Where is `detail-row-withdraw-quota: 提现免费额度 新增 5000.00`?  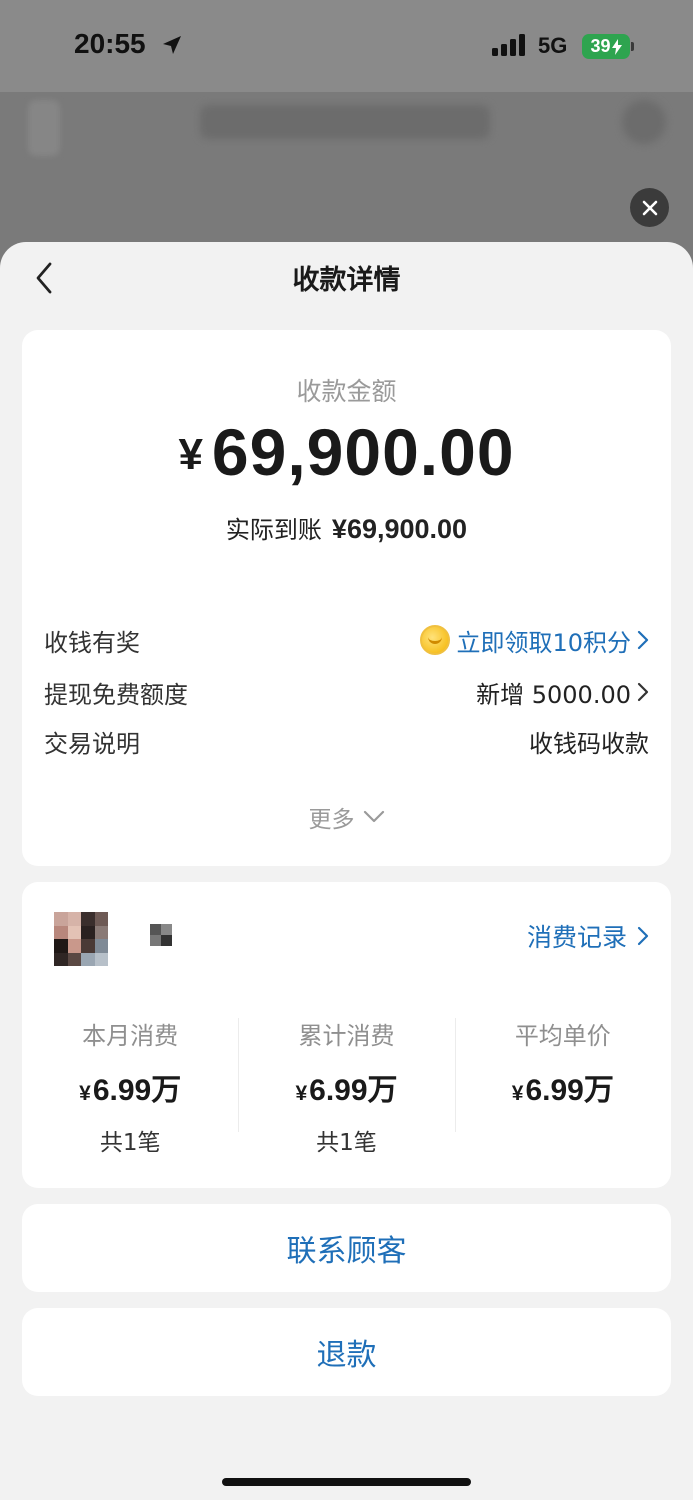
detail-row-withdraw-quota: 提现免费额度 新增 5000.00 is located at coordinates (346, 692).